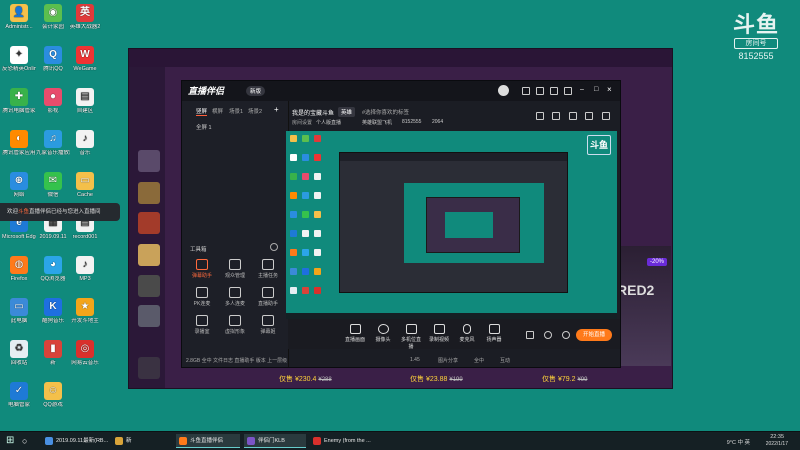 This screenshot has height=450, width=800. I want to click on room-settings-label: 房间设置, so click(302, 122).